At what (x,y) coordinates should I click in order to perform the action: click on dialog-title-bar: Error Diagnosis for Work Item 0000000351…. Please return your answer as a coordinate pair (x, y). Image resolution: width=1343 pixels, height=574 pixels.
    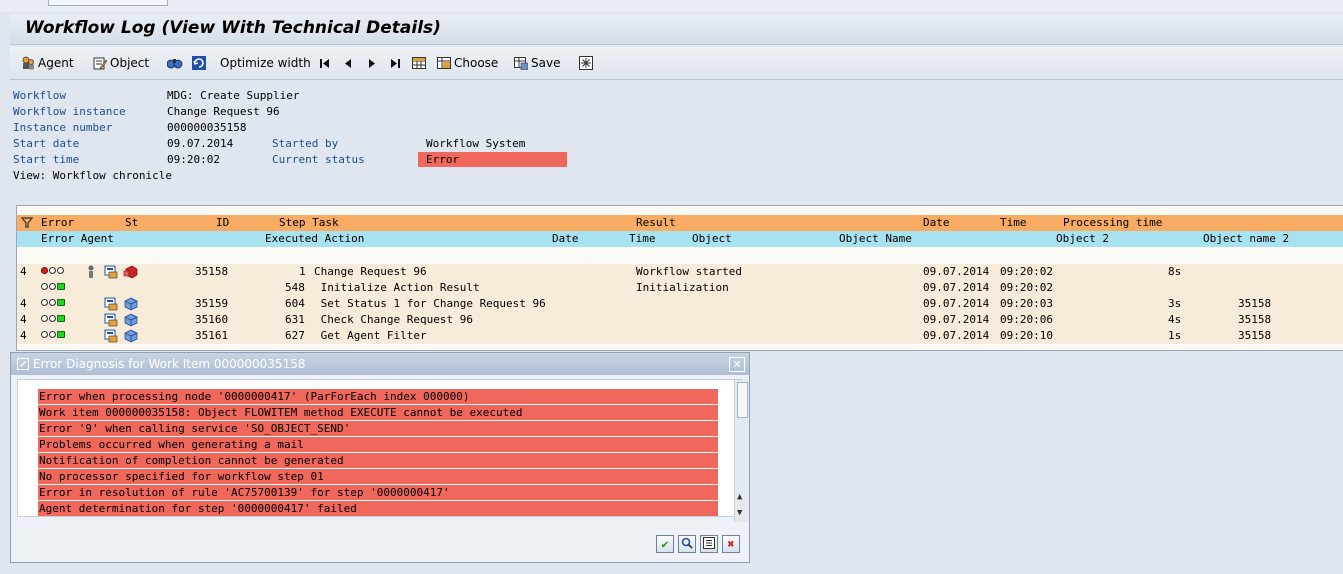
    Looking at the image, I should click on (380, 364).